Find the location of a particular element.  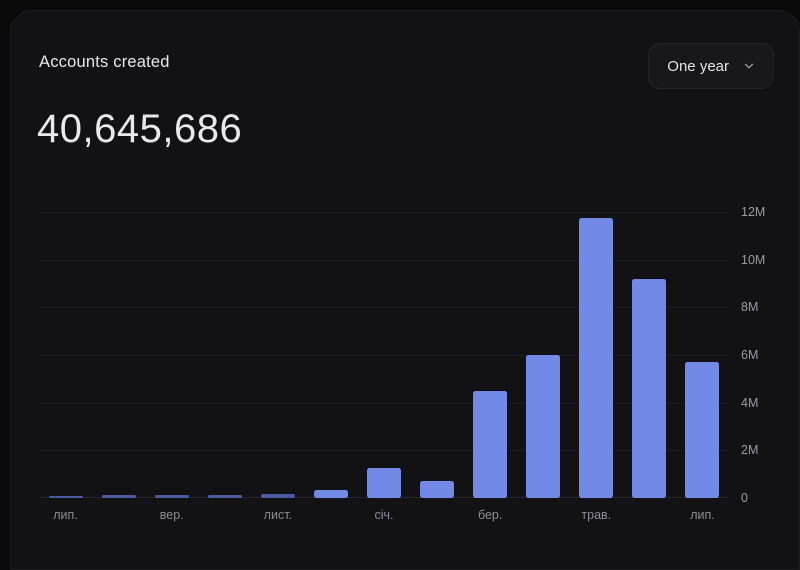

y-axis-tick-label: 4M is located at coordinates (750, 402).